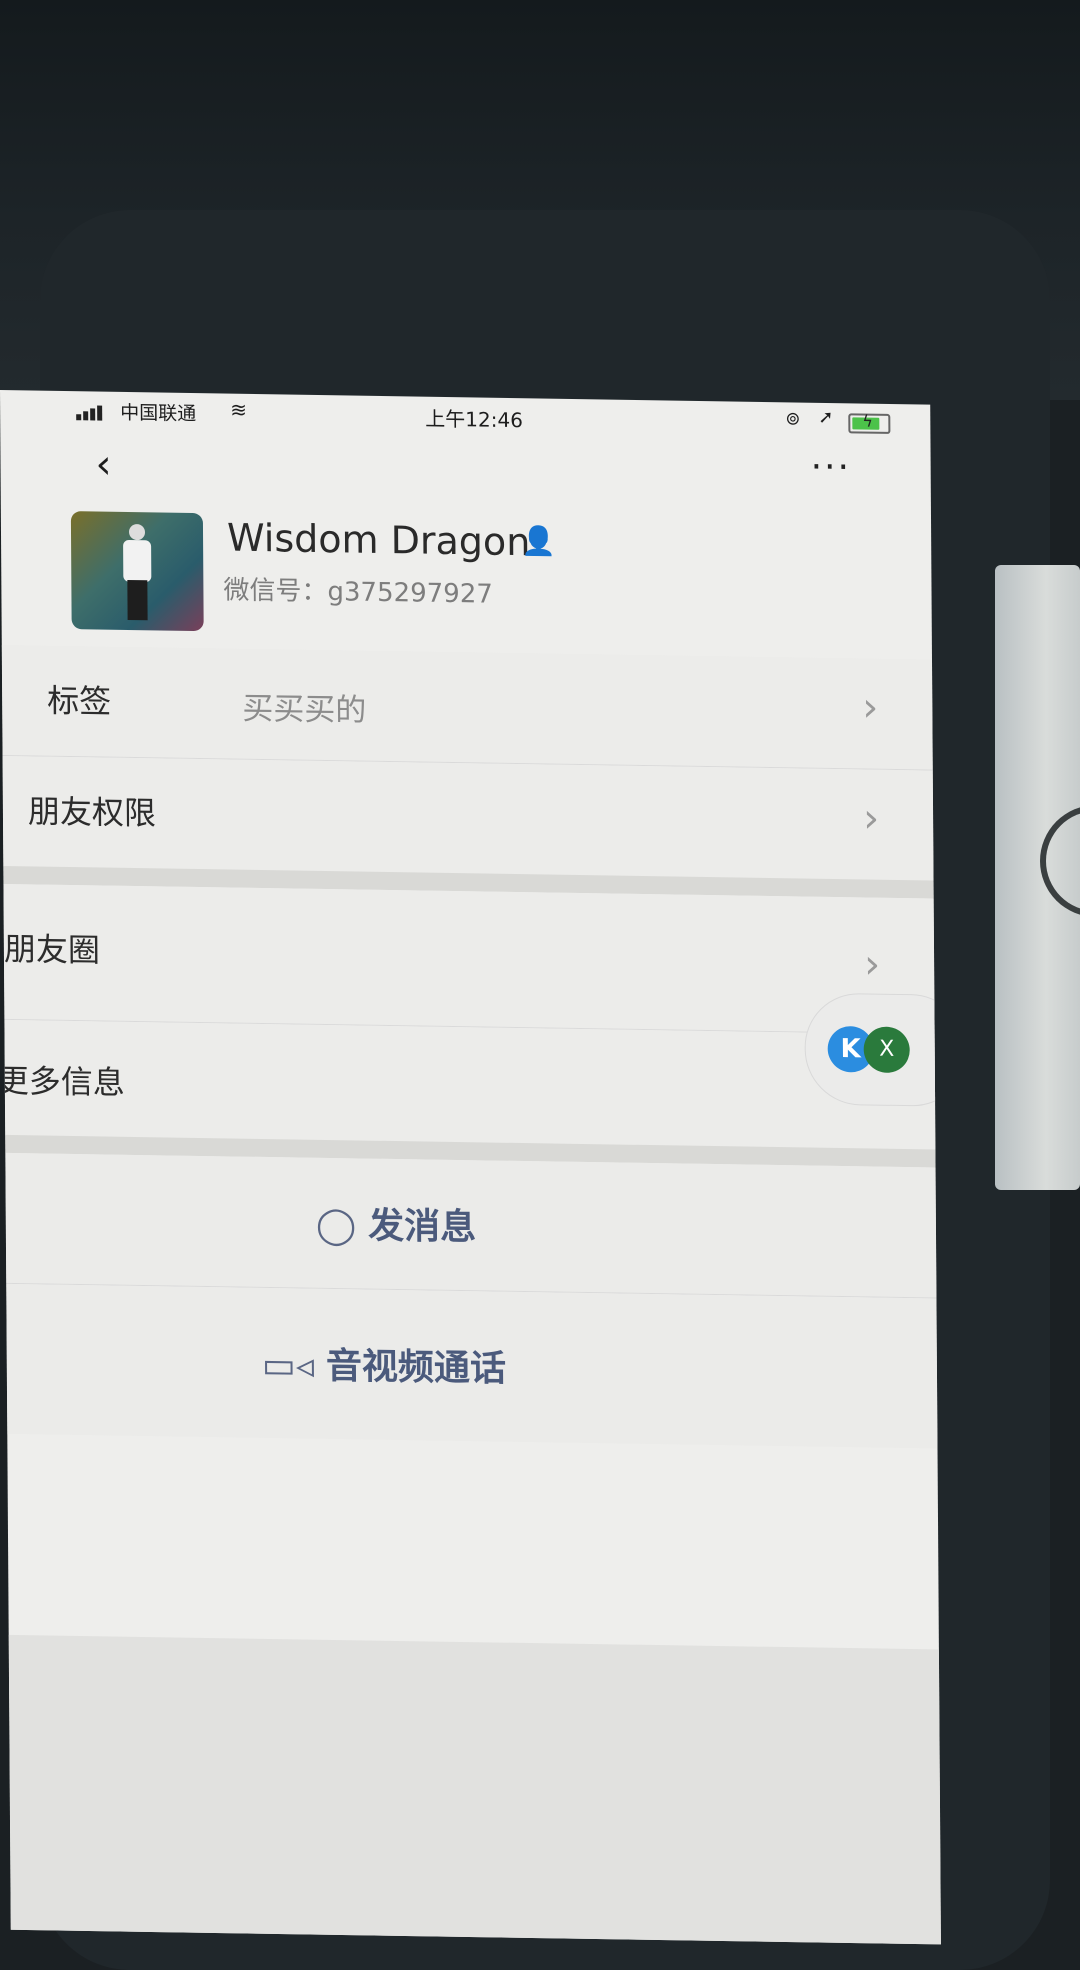  Describe the element at coordinates (90, 411) in the screenshot. I see `signal-icon` at that location.